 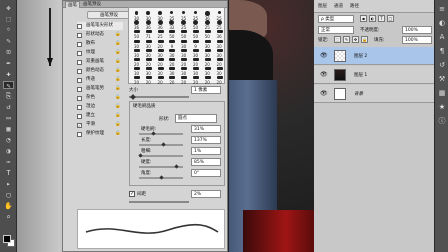 I want to click on tab-brush: 画笔, so click(x=72, y=4).